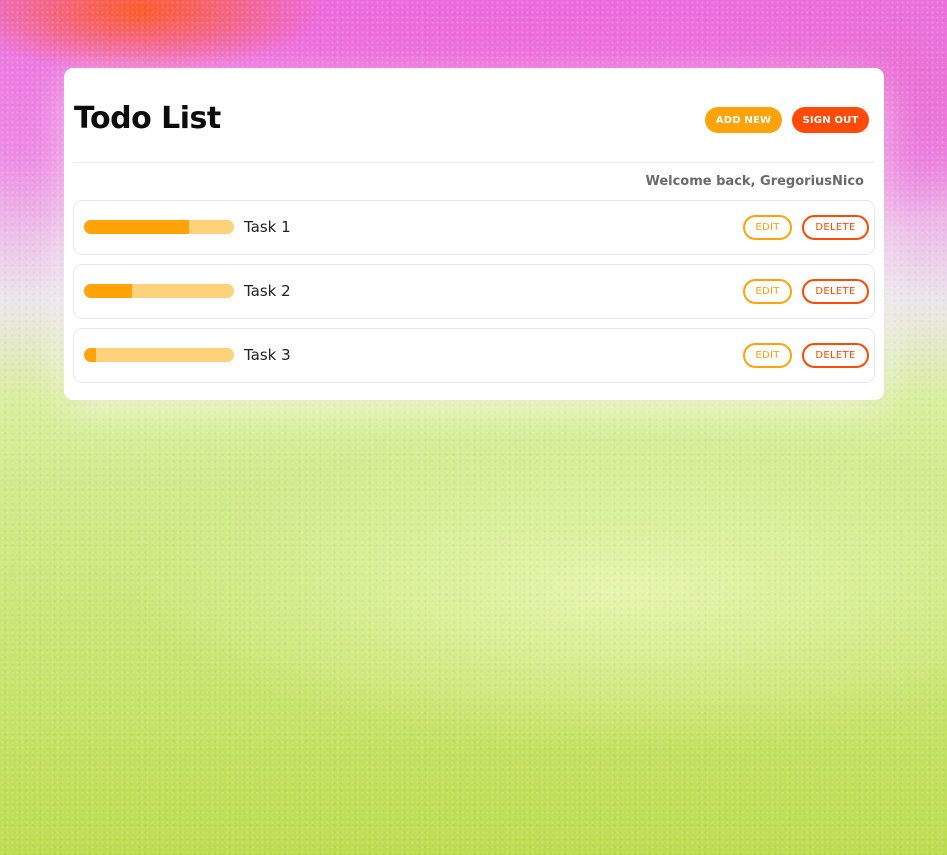 The height and width of the screenshot is (855, 947). What do you see at coordinates (474, 115) in the screenshot?
I see `card-header: Todo List ADD NEW SIGN OUT` at bounding box center [474, 115].